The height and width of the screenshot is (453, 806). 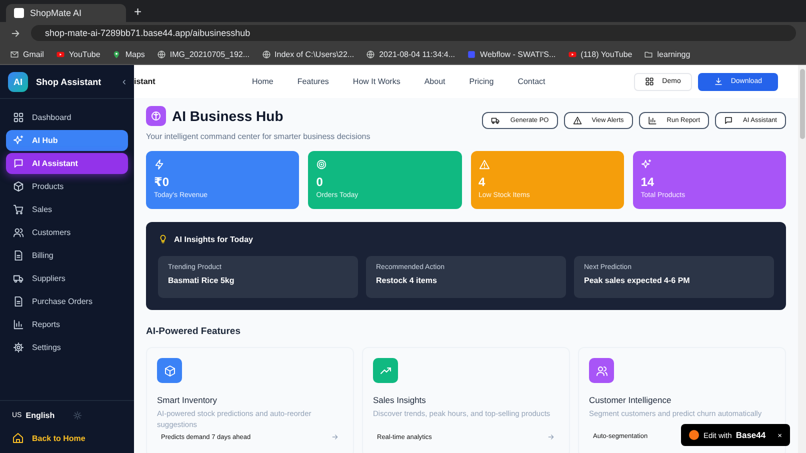 What do you see at coordinates (194, 331) in the screenshot?
I see `section-heading: AI-Powered Features` at bounding box center [194, 331].